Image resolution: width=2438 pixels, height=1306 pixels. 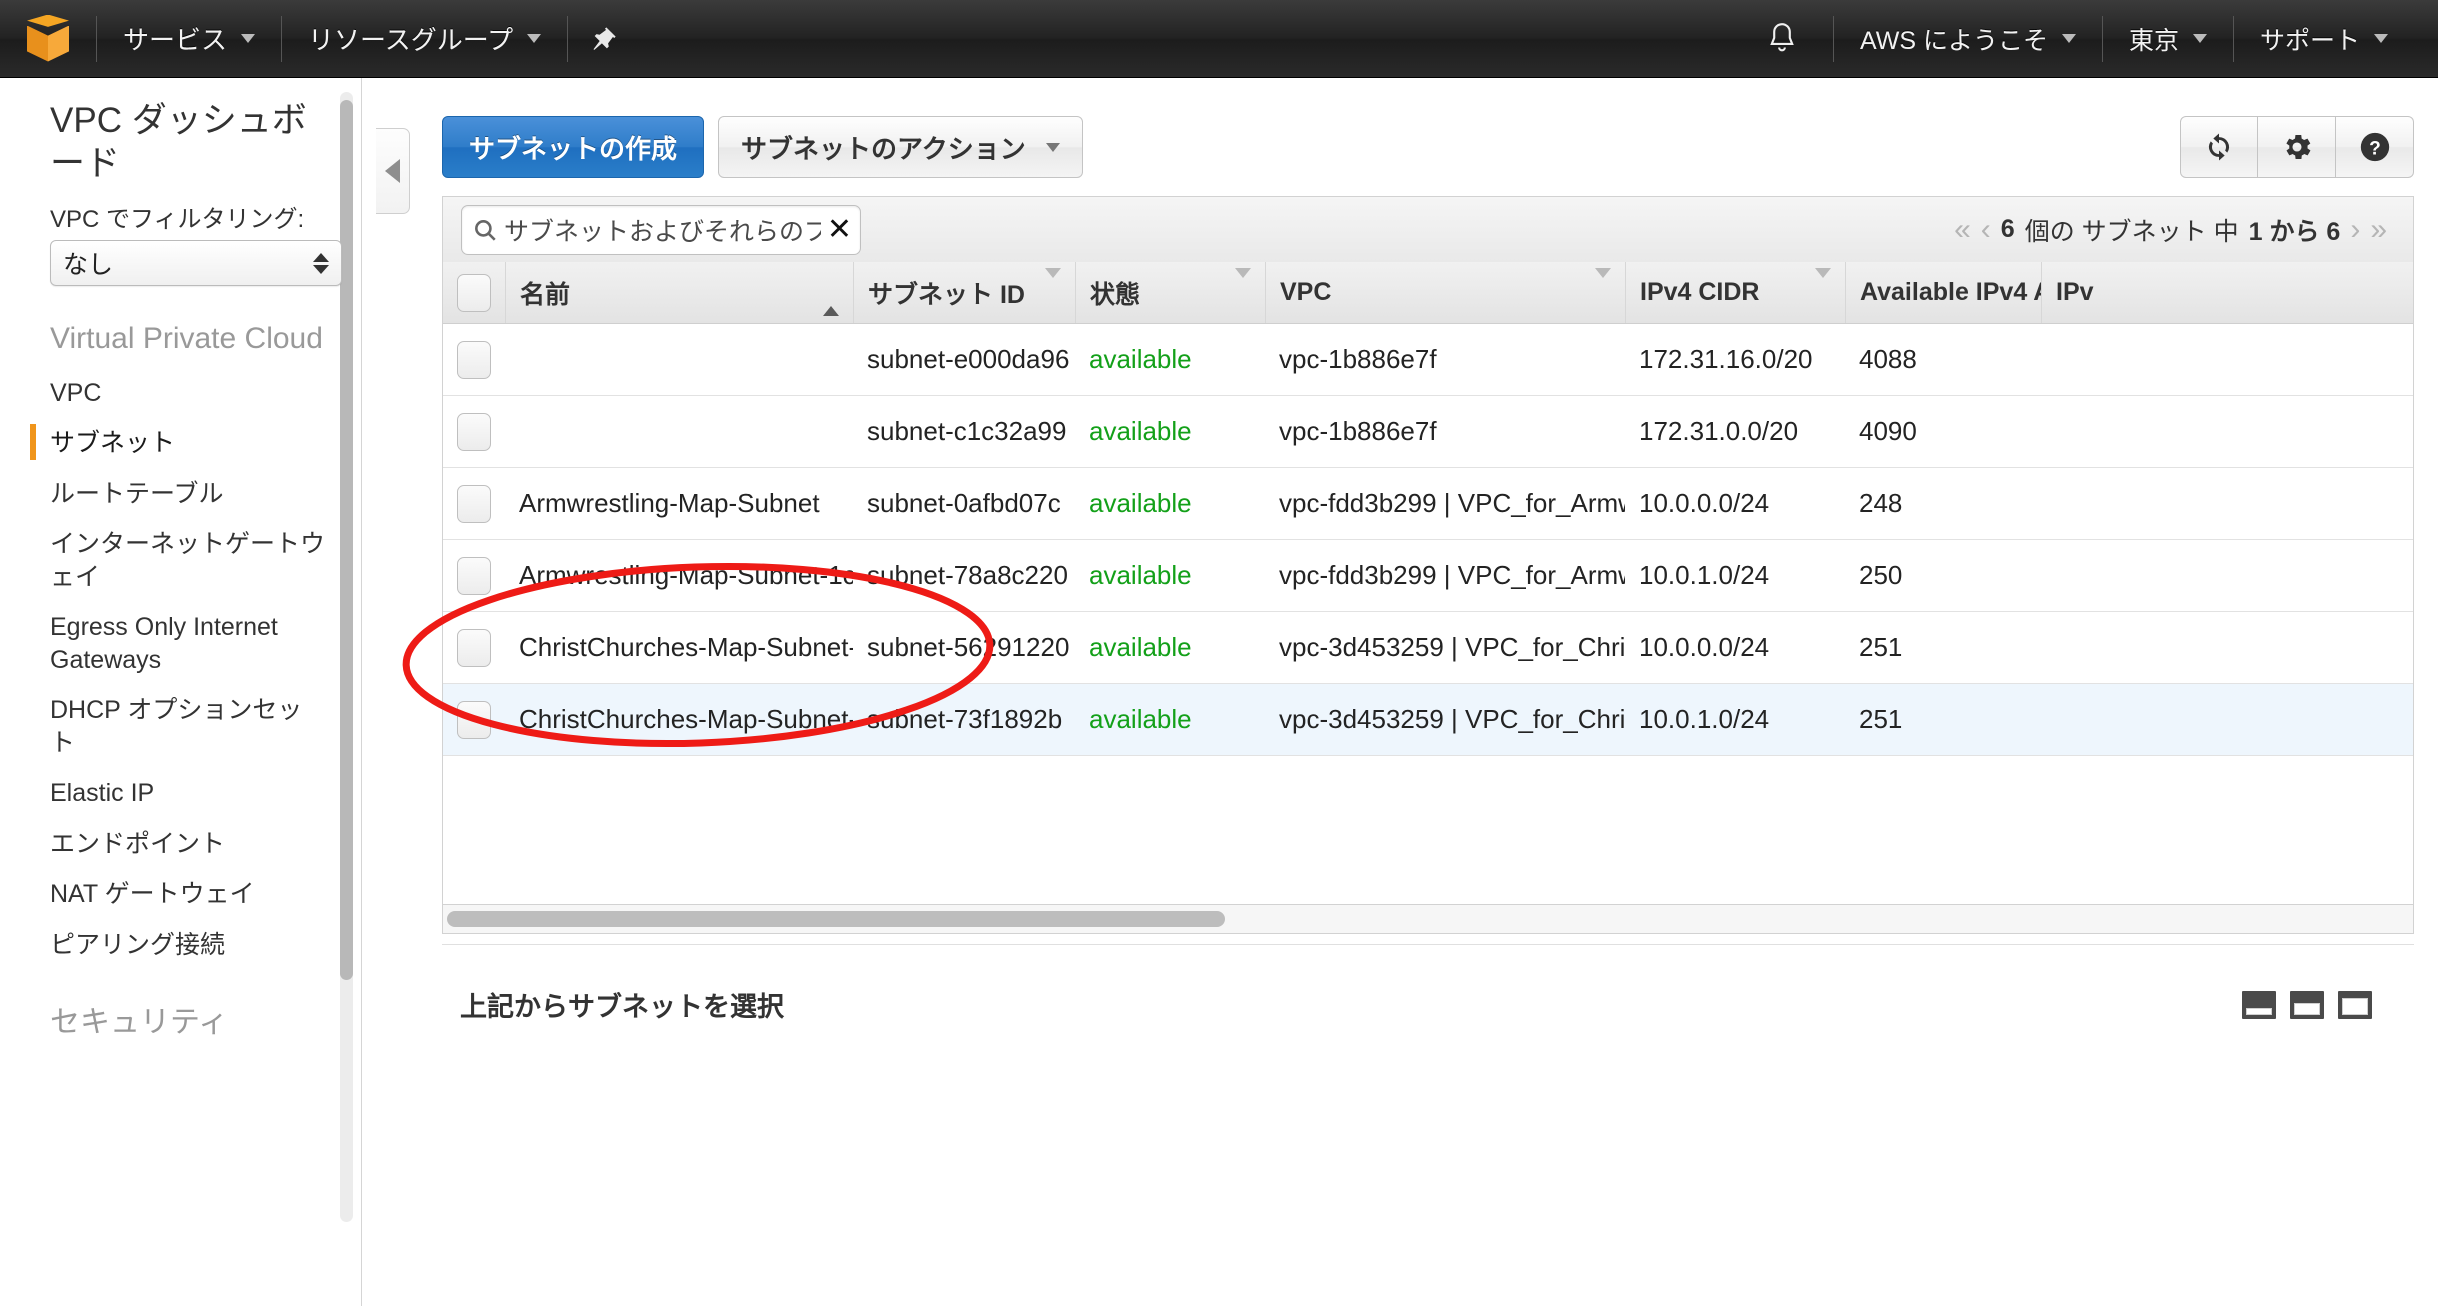 I want to click on subnet-name-cell: Armwrestling-Map-Subnet, so click(x=669, y=503).